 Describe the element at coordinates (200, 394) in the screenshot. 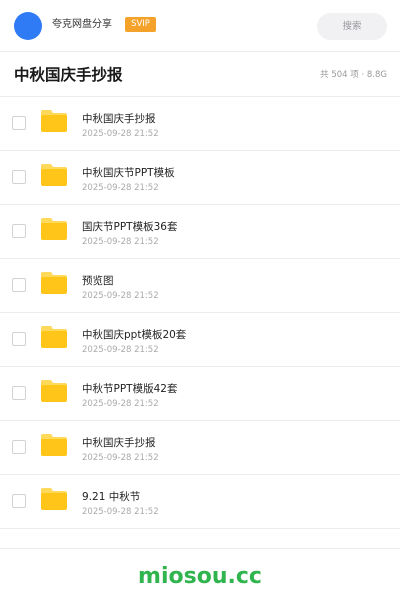

I see `list-item: 中秋节PPT模版42套 2025-09-28 21:52` at that location.